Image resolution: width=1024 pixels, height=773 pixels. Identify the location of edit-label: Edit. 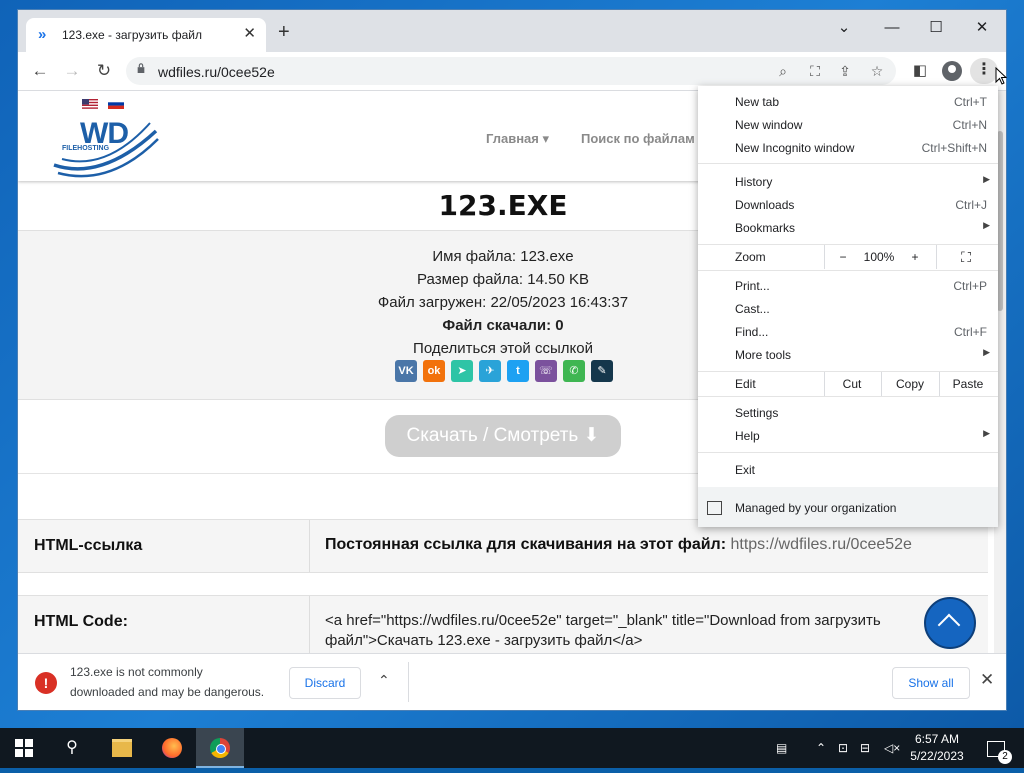
(745, 384).